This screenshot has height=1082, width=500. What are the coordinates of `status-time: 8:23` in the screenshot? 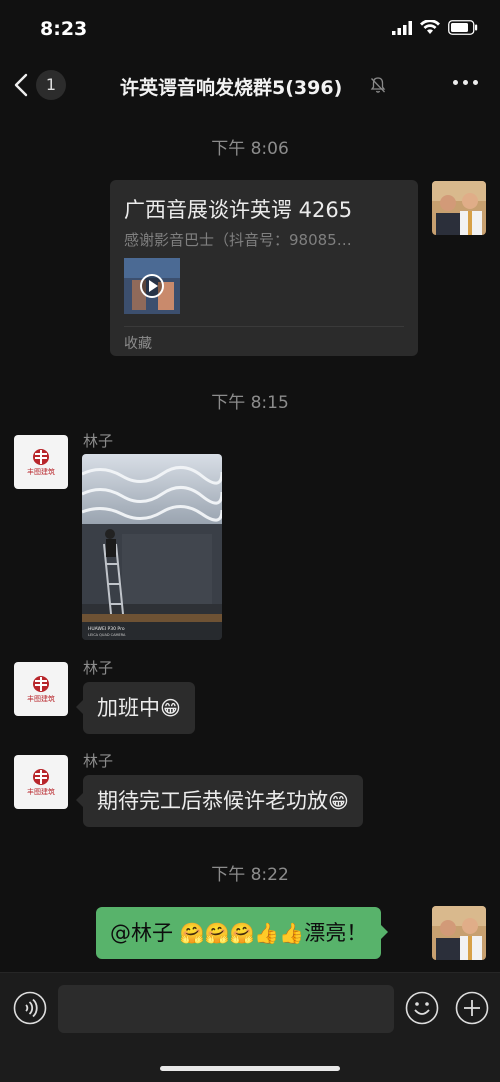 It's located at (64, 29).